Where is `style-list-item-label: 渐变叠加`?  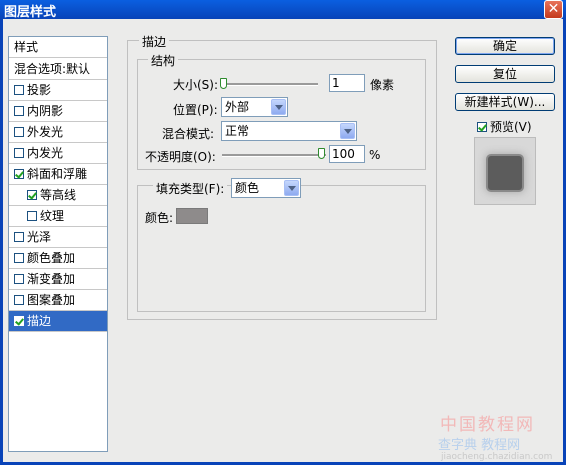
style-list-item-label: 渐变叠加 is located at coordinates (51, 279).